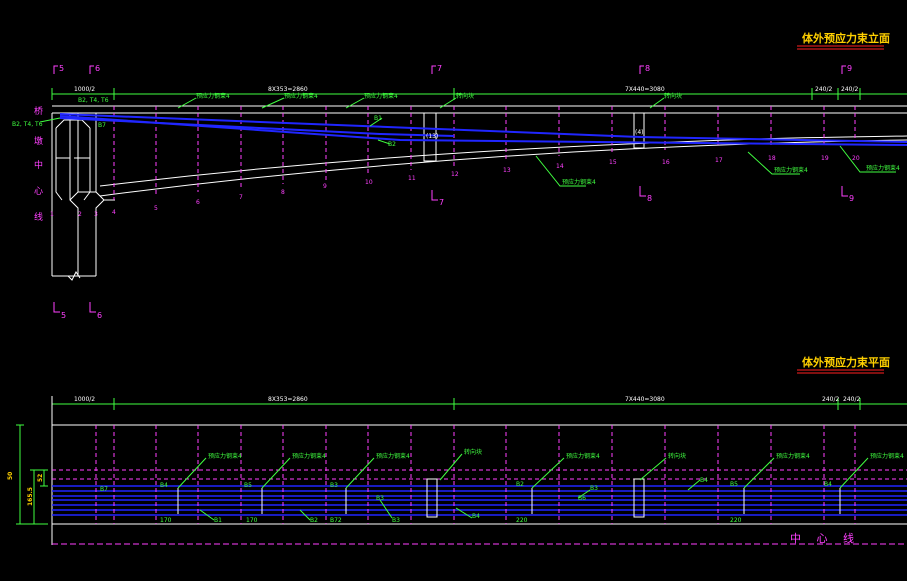 Image resolution: width=907 pixels, height=581 pixels. Describe the element at coordinates (38, 217) in the screenshot. I see `pier-center-char: 线` at that location.